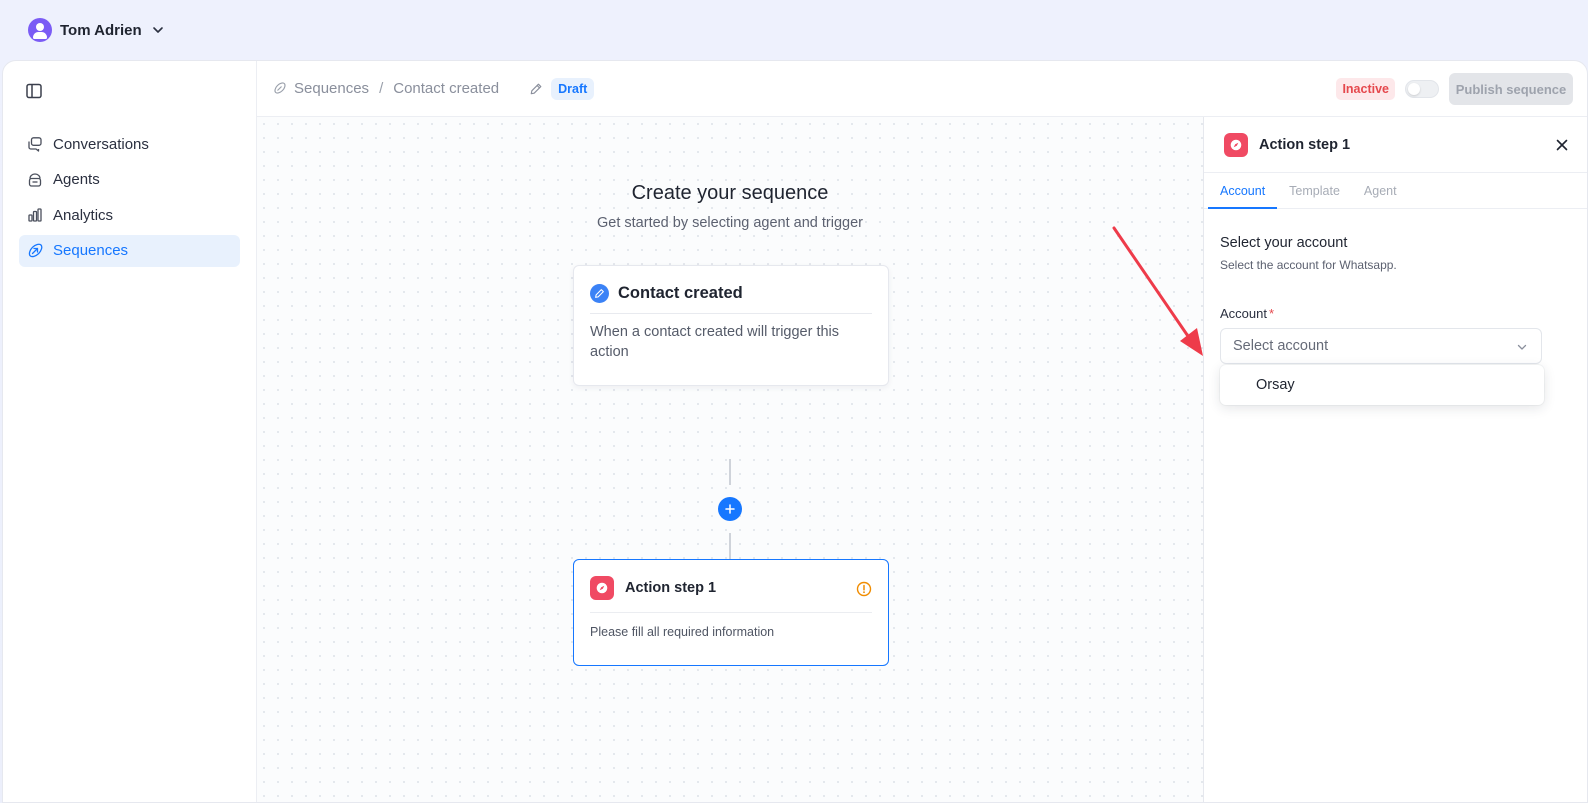 This screenshot has height=803, width=1588. What do you see at coordinates (35, 179) in the screenshot?
I see `agent-icon` at bounding box center [35, 179].